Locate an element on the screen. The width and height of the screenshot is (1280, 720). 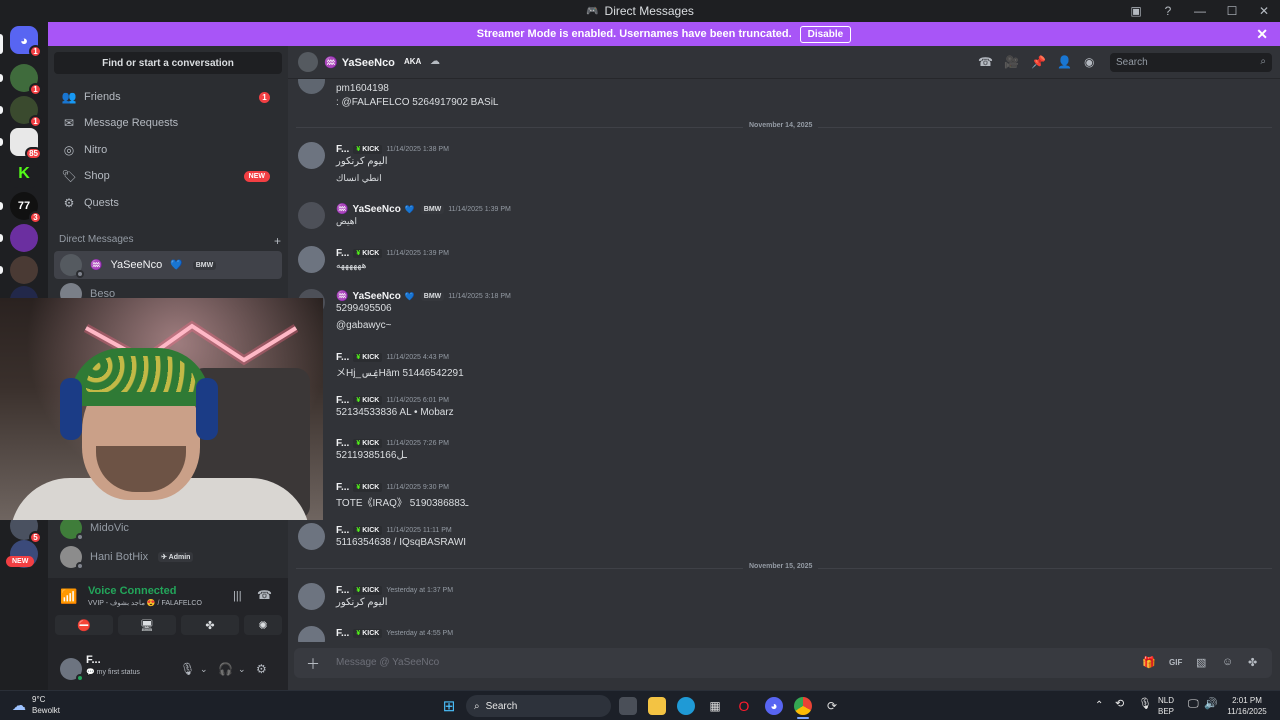
title-bar: 🎮 Direct Messages ▣ ? — ☐ ✕ is located at coordinates (640, 11).